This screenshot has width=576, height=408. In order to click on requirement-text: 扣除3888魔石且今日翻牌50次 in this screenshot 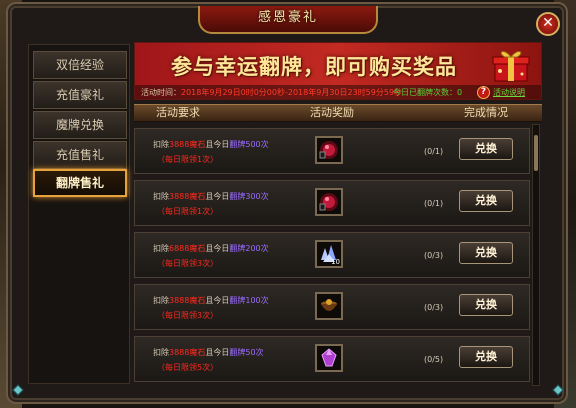, I will do `click(208, 352)`.